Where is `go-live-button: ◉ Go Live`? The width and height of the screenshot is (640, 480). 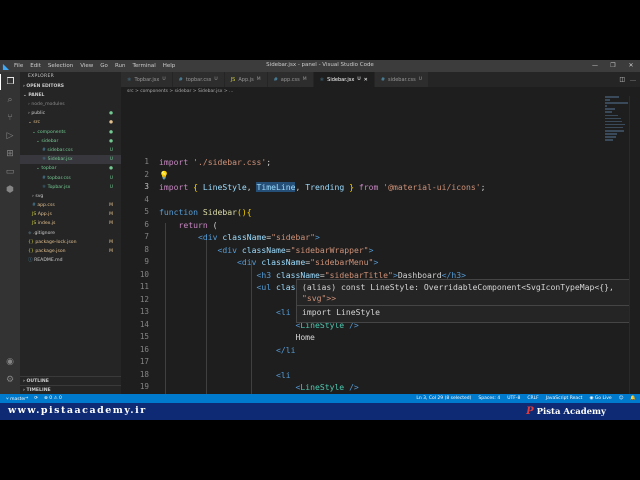
go-live-button: ◉ Go Live is located at coordinates (600, 398).